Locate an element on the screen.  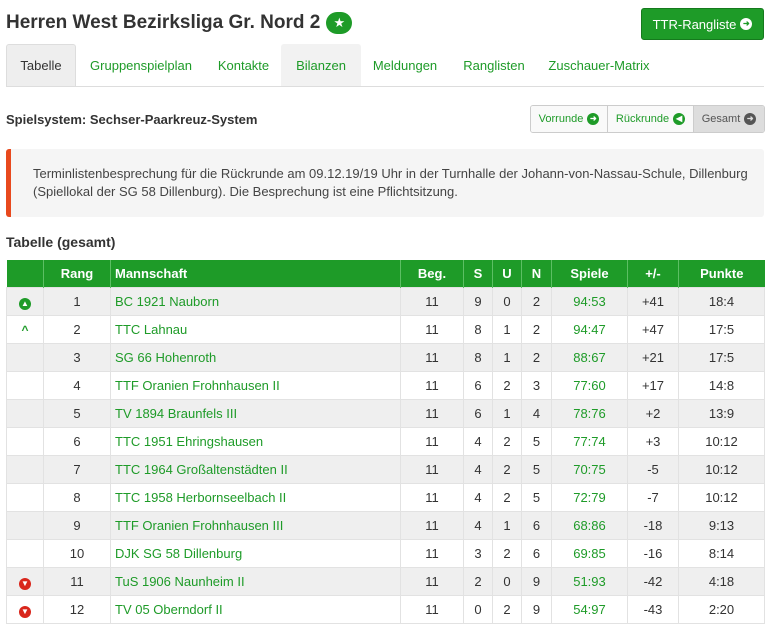
spielsystem-label: Spielsystem: Sechser-Paarkreuz-System is located at coordinates (132, 119).